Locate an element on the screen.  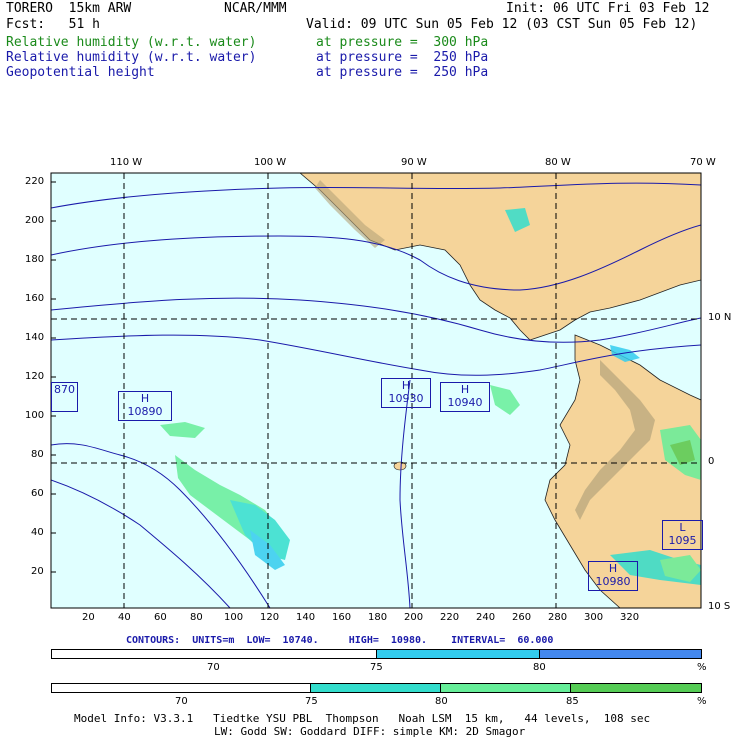
grid-x-140: 140 is located at coordinates (306, 617).